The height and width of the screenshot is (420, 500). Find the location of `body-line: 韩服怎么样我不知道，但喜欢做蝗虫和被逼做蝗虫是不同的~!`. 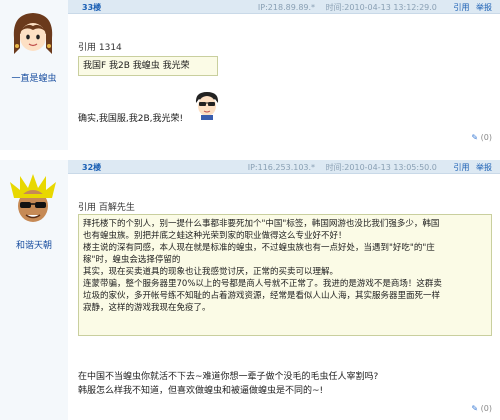

body-line: 韩服怎么样我不知道，但喜欢做蝗虫和被逼做蝗虫是不同的~! is located at coordinates (201, 391).